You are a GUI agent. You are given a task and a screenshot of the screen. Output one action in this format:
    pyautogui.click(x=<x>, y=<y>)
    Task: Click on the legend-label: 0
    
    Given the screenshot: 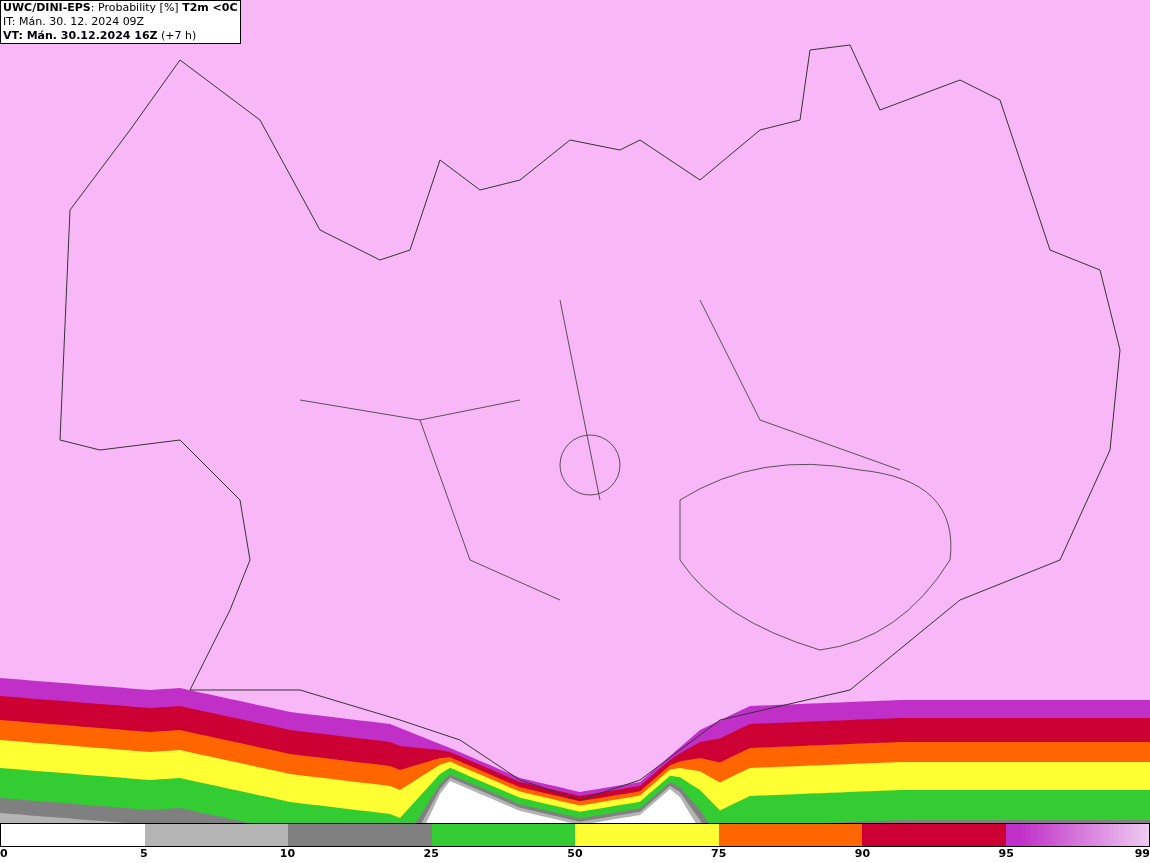 What is the action you would take?
    pyautogui.click(x=4, y=854)
    